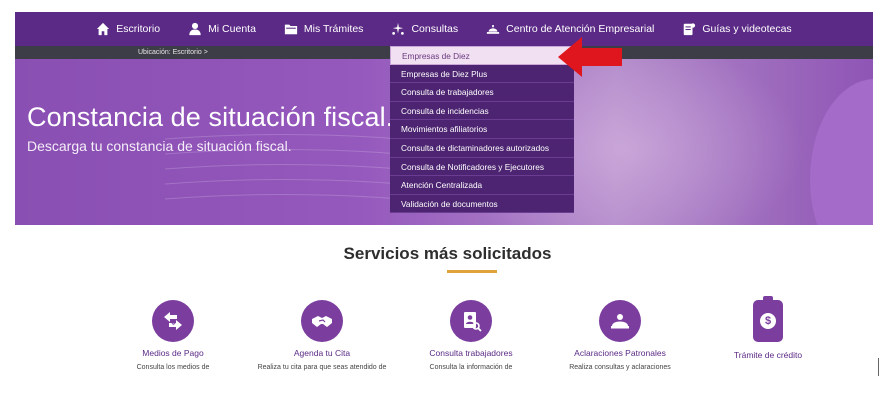 This screenshot has height=400, width=895. I want to click on nav-item-label: Mis Trámites, so click(333, 29).